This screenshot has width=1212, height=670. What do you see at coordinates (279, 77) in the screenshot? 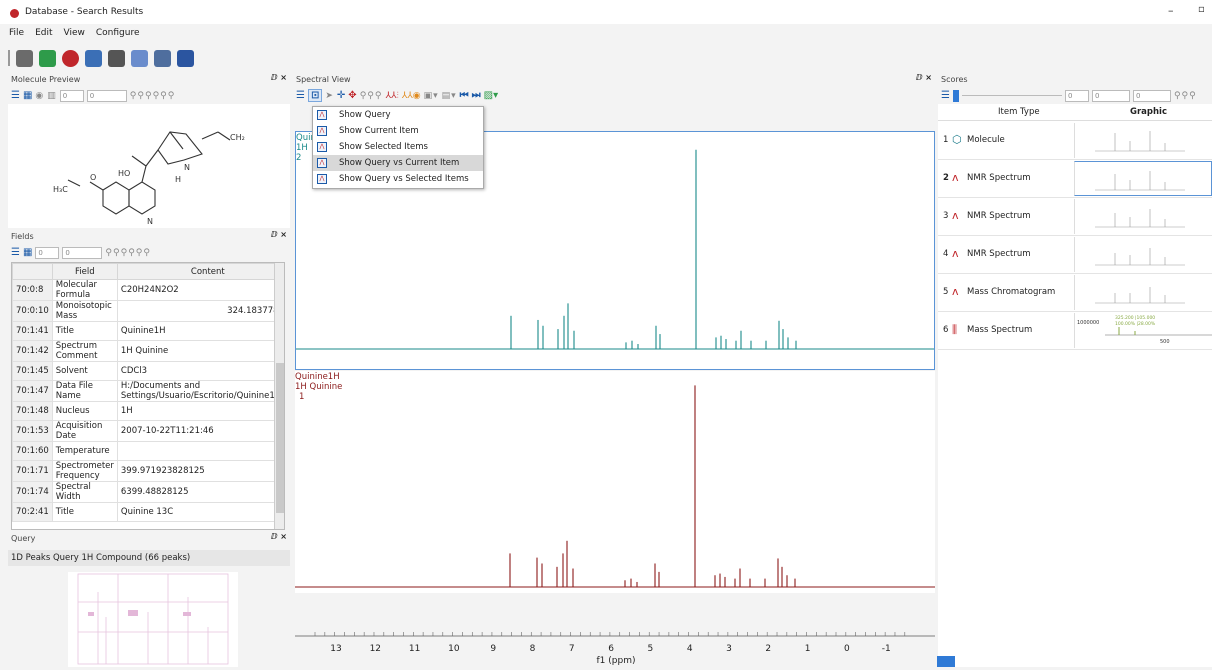
I see `molecule-panel-close-icon: ⅅ ×` at bounding box center [279, 77].